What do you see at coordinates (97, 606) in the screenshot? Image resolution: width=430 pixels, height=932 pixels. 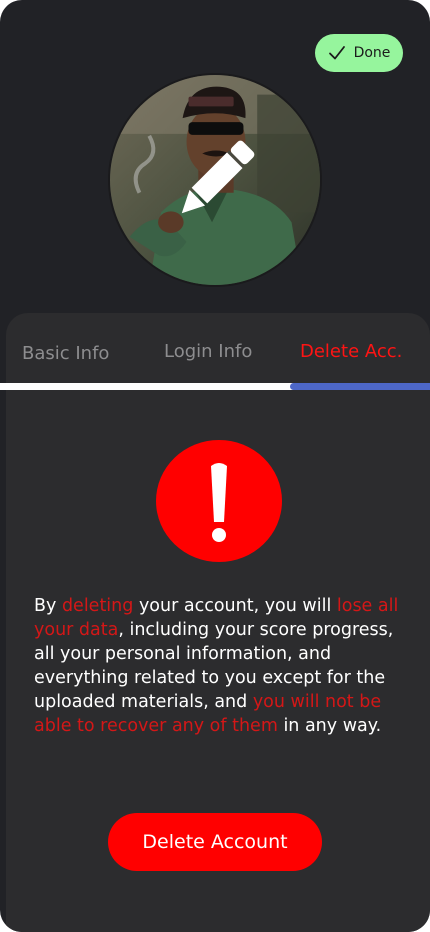 I see `warning-highlight: deleting` at bounding box center [97, 606].